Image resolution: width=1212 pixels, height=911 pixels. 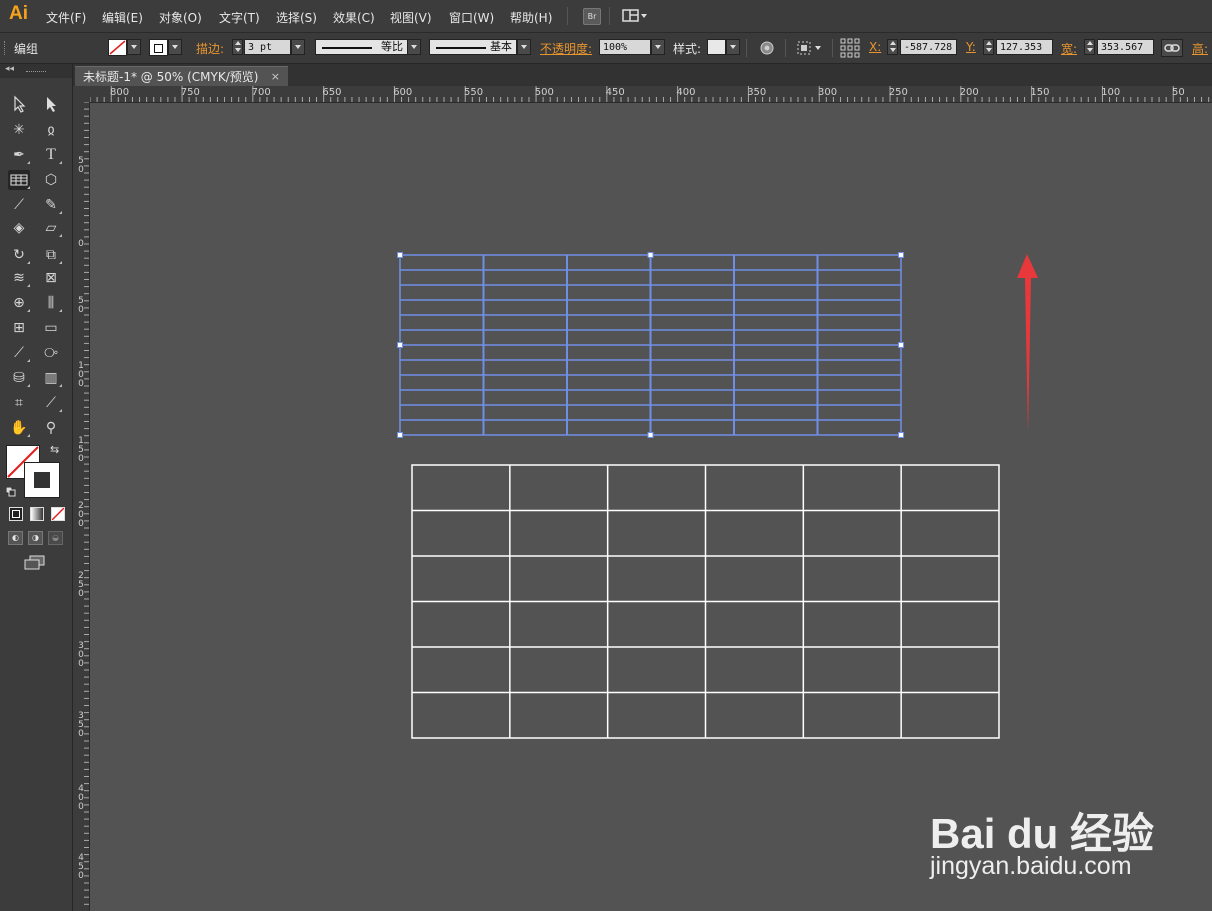 What do you see at coordinates (122, 17) in the screenshot?
I see `menu-edit: 编辑(E)` at bounding box center [122, 17].